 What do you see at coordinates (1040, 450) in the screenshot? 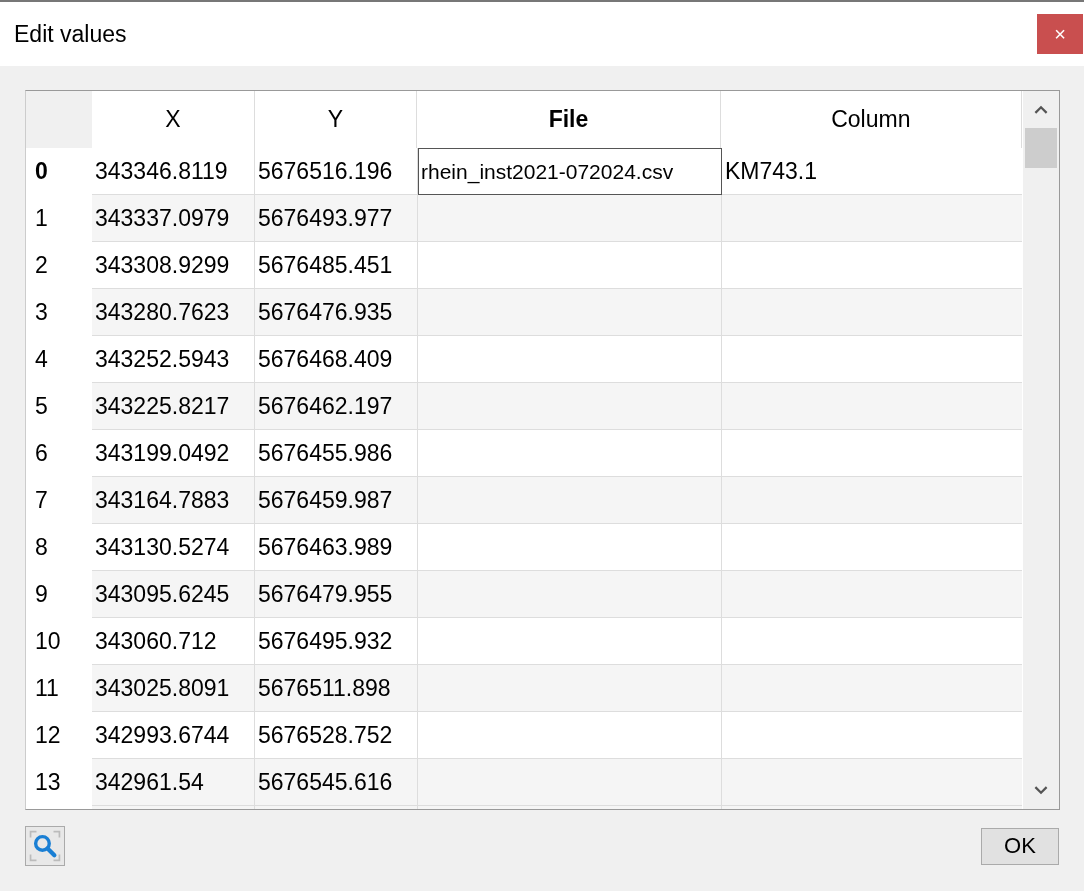
I see `vertical-scrollbar` at bounding box center [1040, 450].